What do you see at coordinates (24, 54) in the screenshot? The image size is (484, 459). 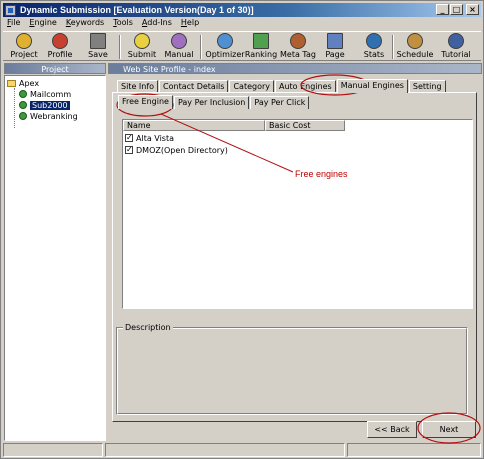 I see `project-label: Project` at bounding box center [24, 54].